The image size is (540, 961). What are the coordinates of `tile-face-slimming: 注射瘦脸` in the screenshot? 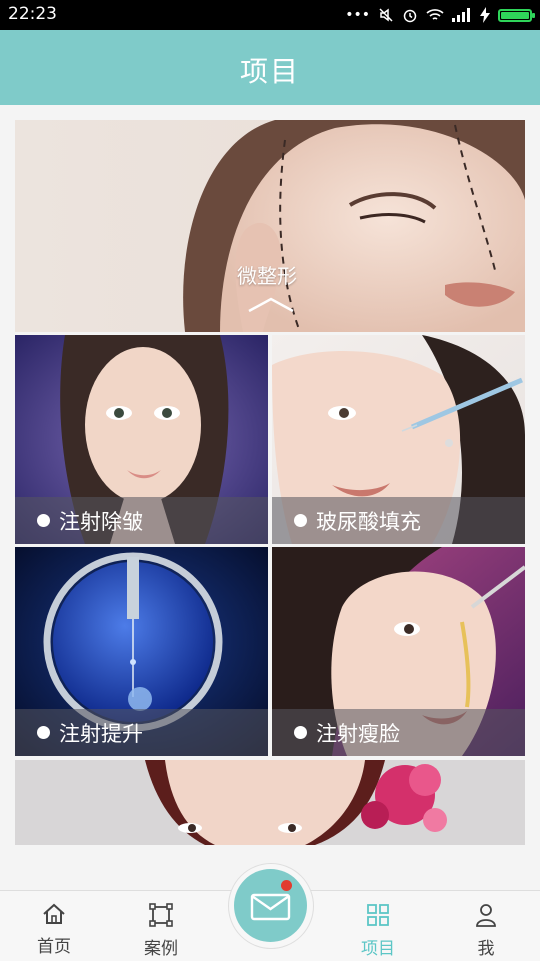 It's located at (398, 651).